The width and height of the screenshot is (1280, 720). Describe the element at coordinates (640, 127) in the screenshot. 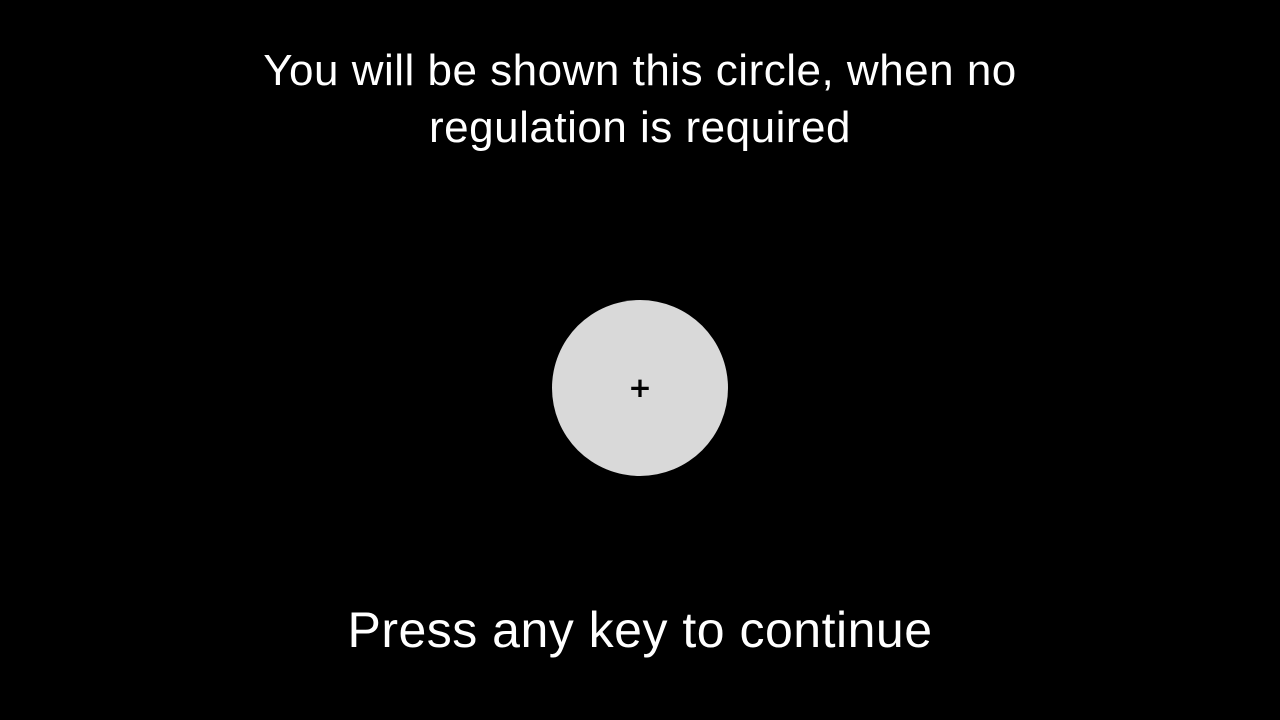

I see `instruction-line-2: regulation is required` at that location.